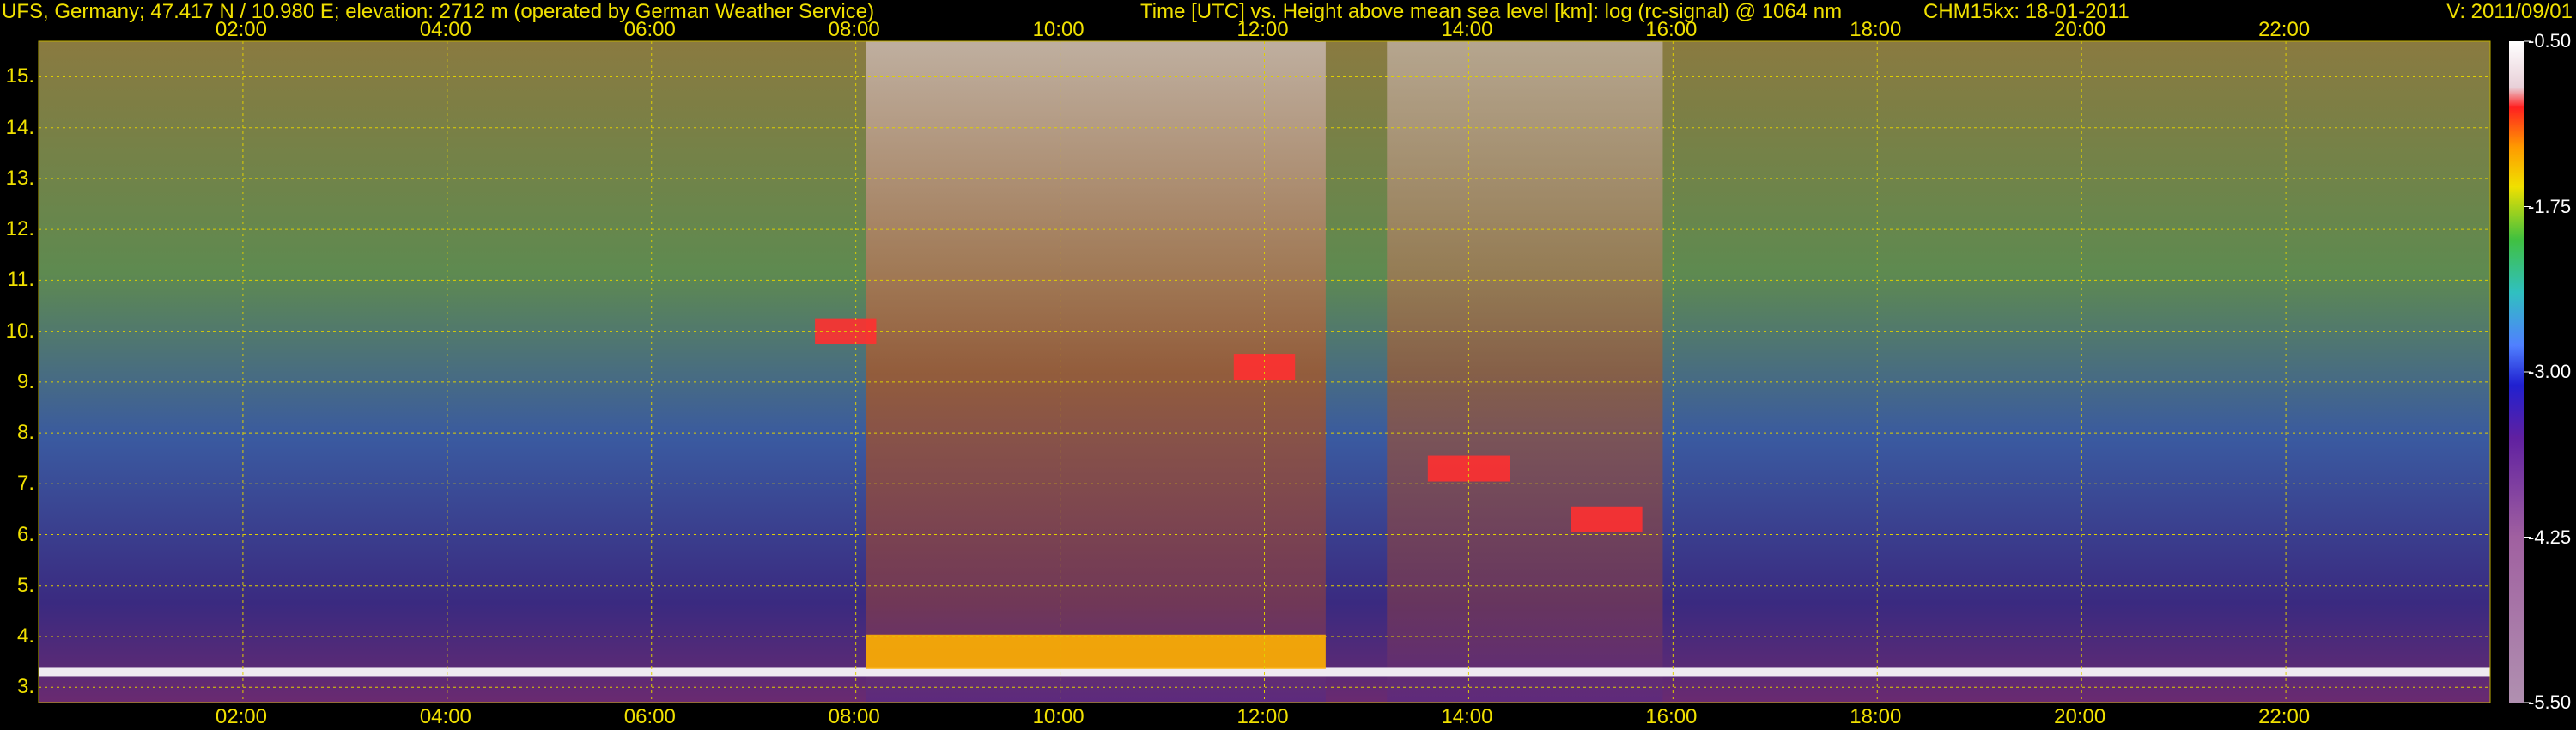 The width and height of the screenshot is (2576, 730). I want to click on y-tick-label: 11., so click(21, 280).